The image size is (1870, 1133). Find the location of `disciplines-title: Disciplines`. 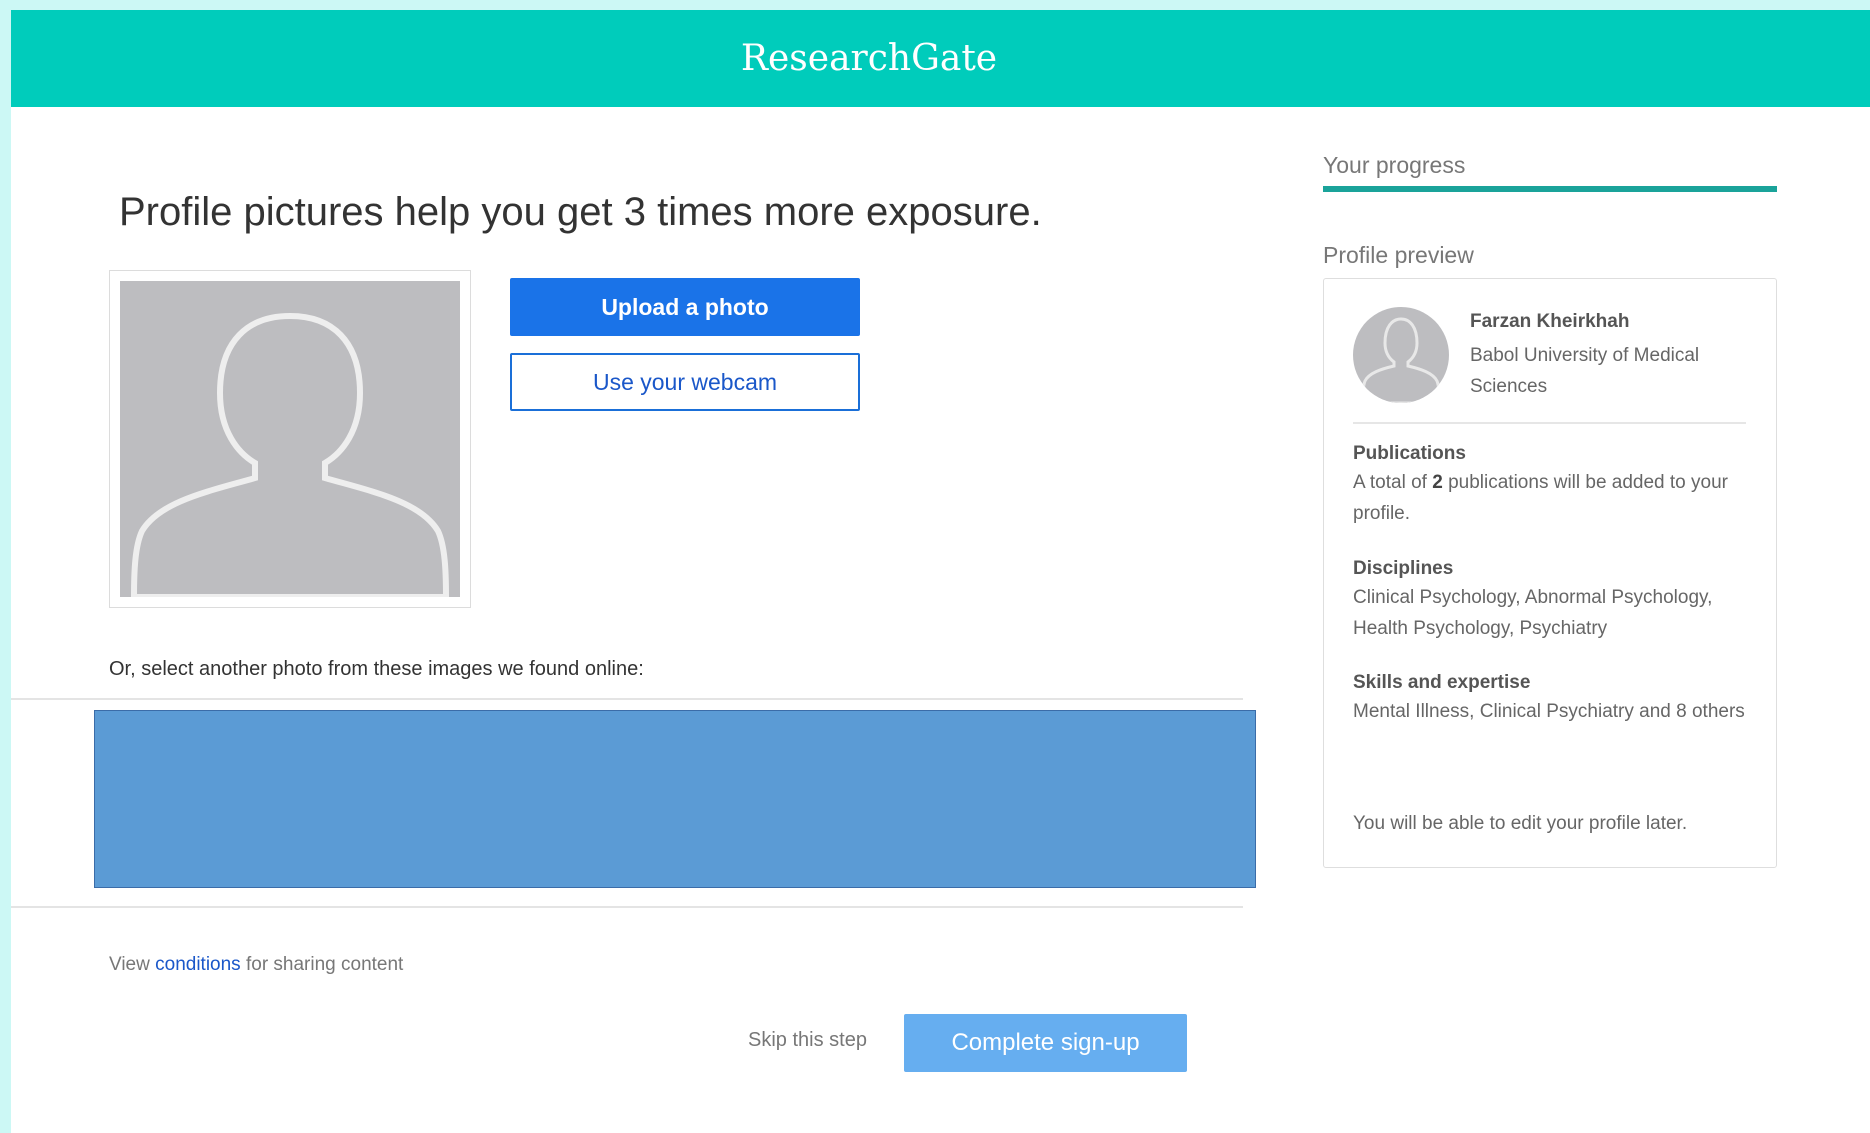

disciplines-title: Disciplines is located at coordinates (1403, 568).